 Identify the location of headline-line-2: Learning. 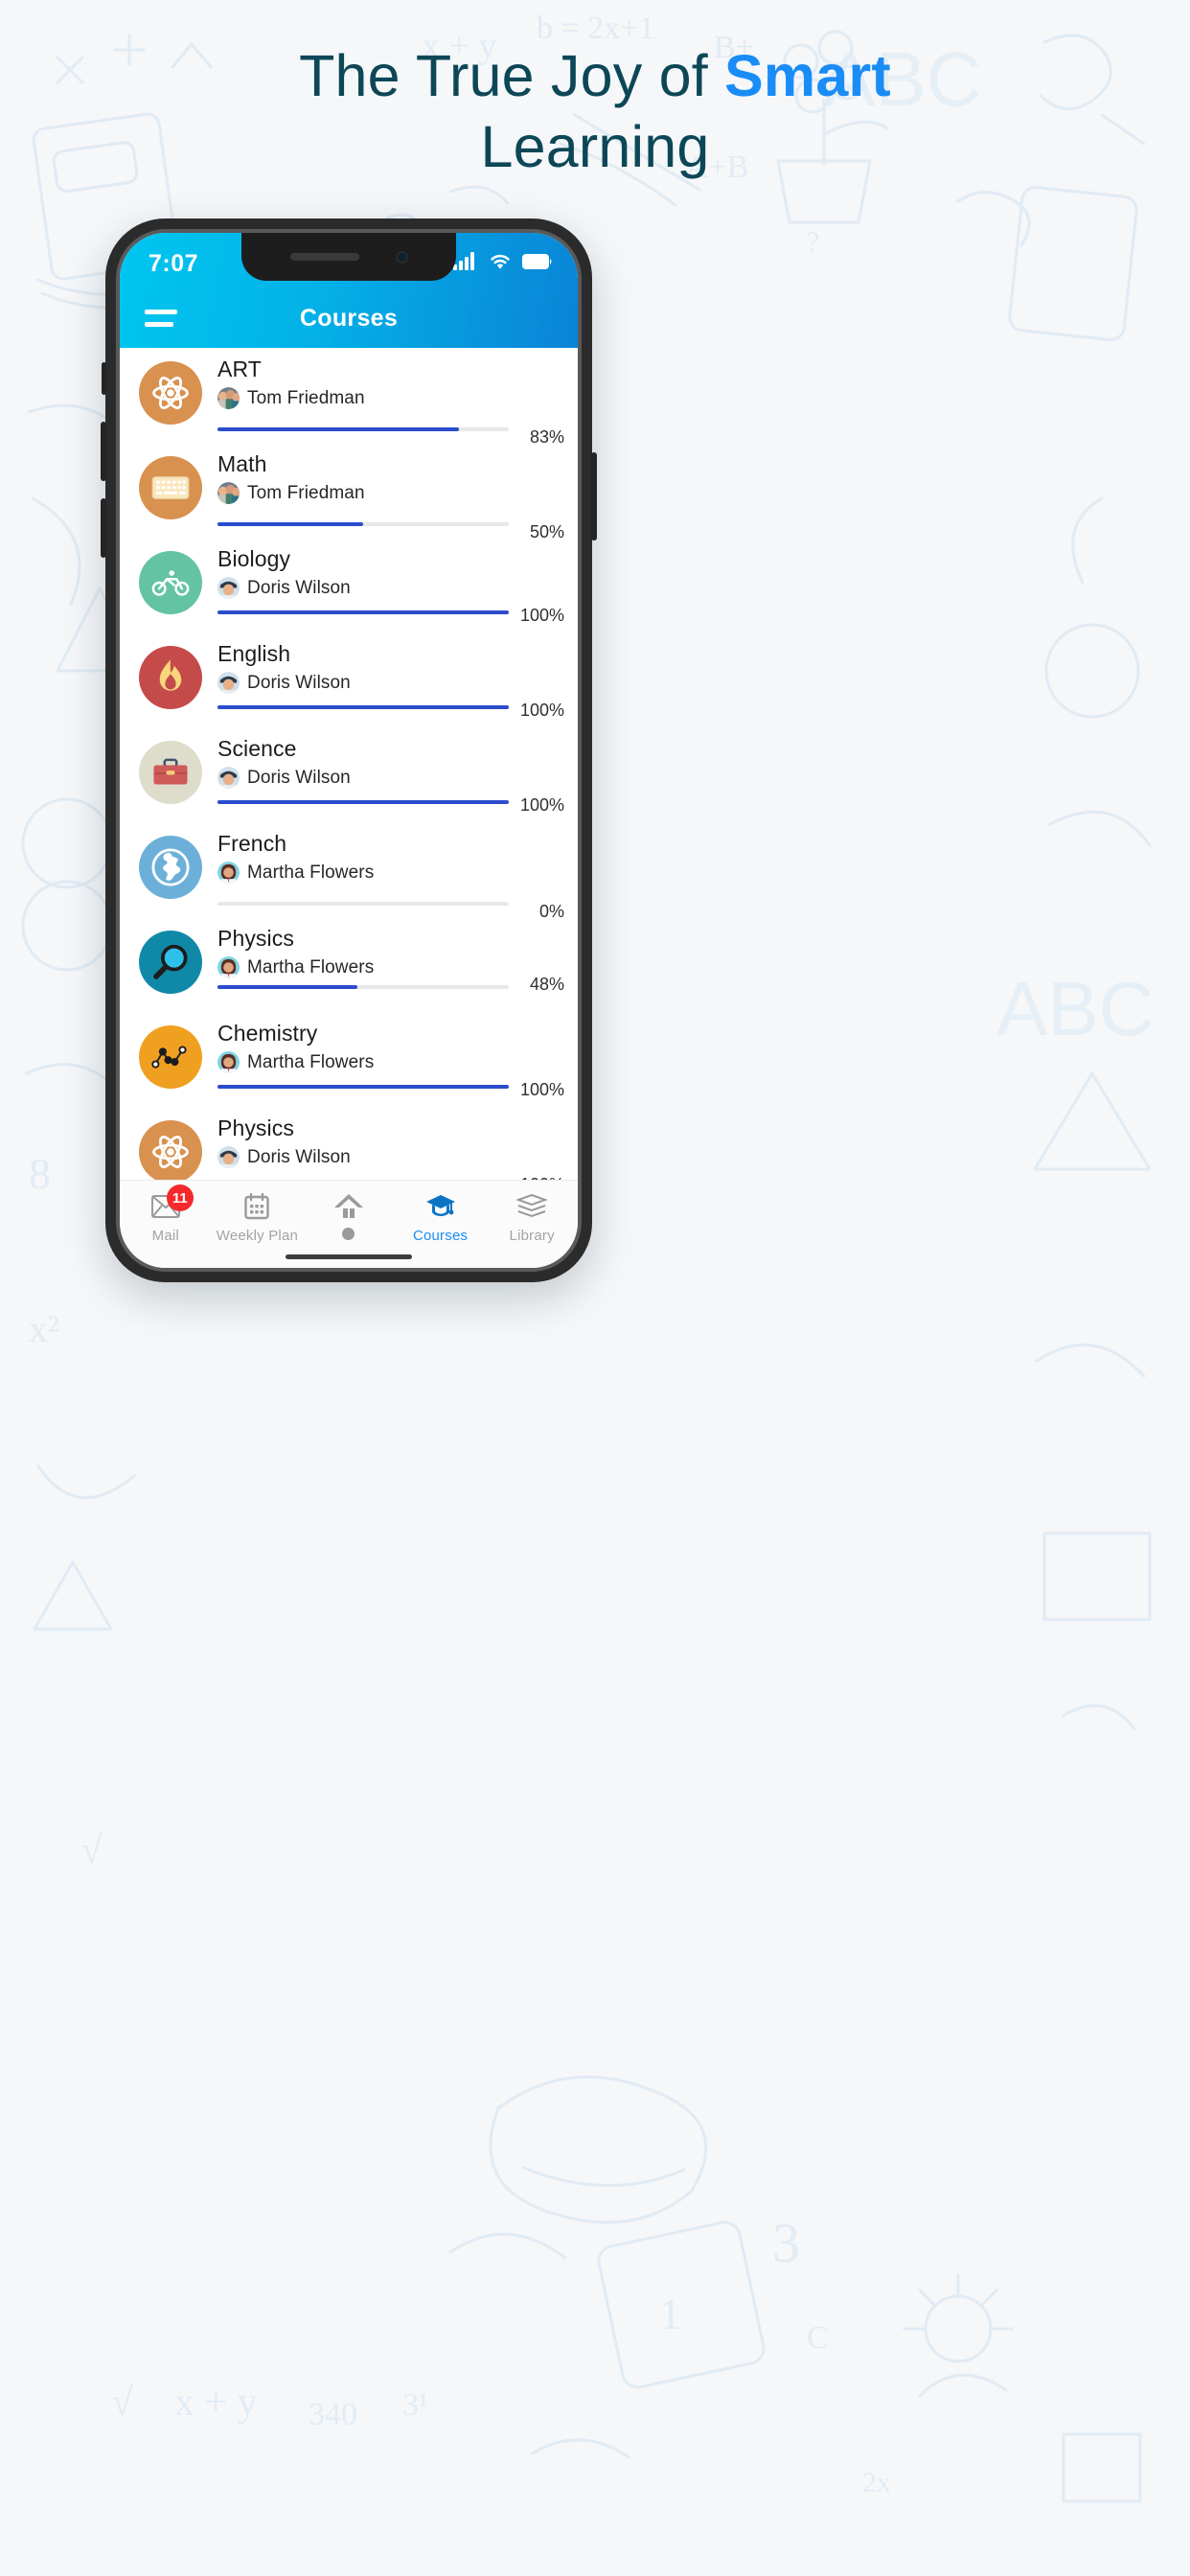
(595, 147).